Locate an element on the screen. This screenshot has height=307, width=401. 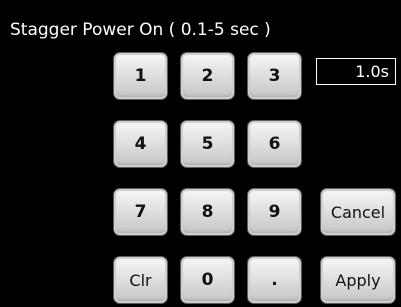
apply-button: Apply is located at coordinates (358, 280).